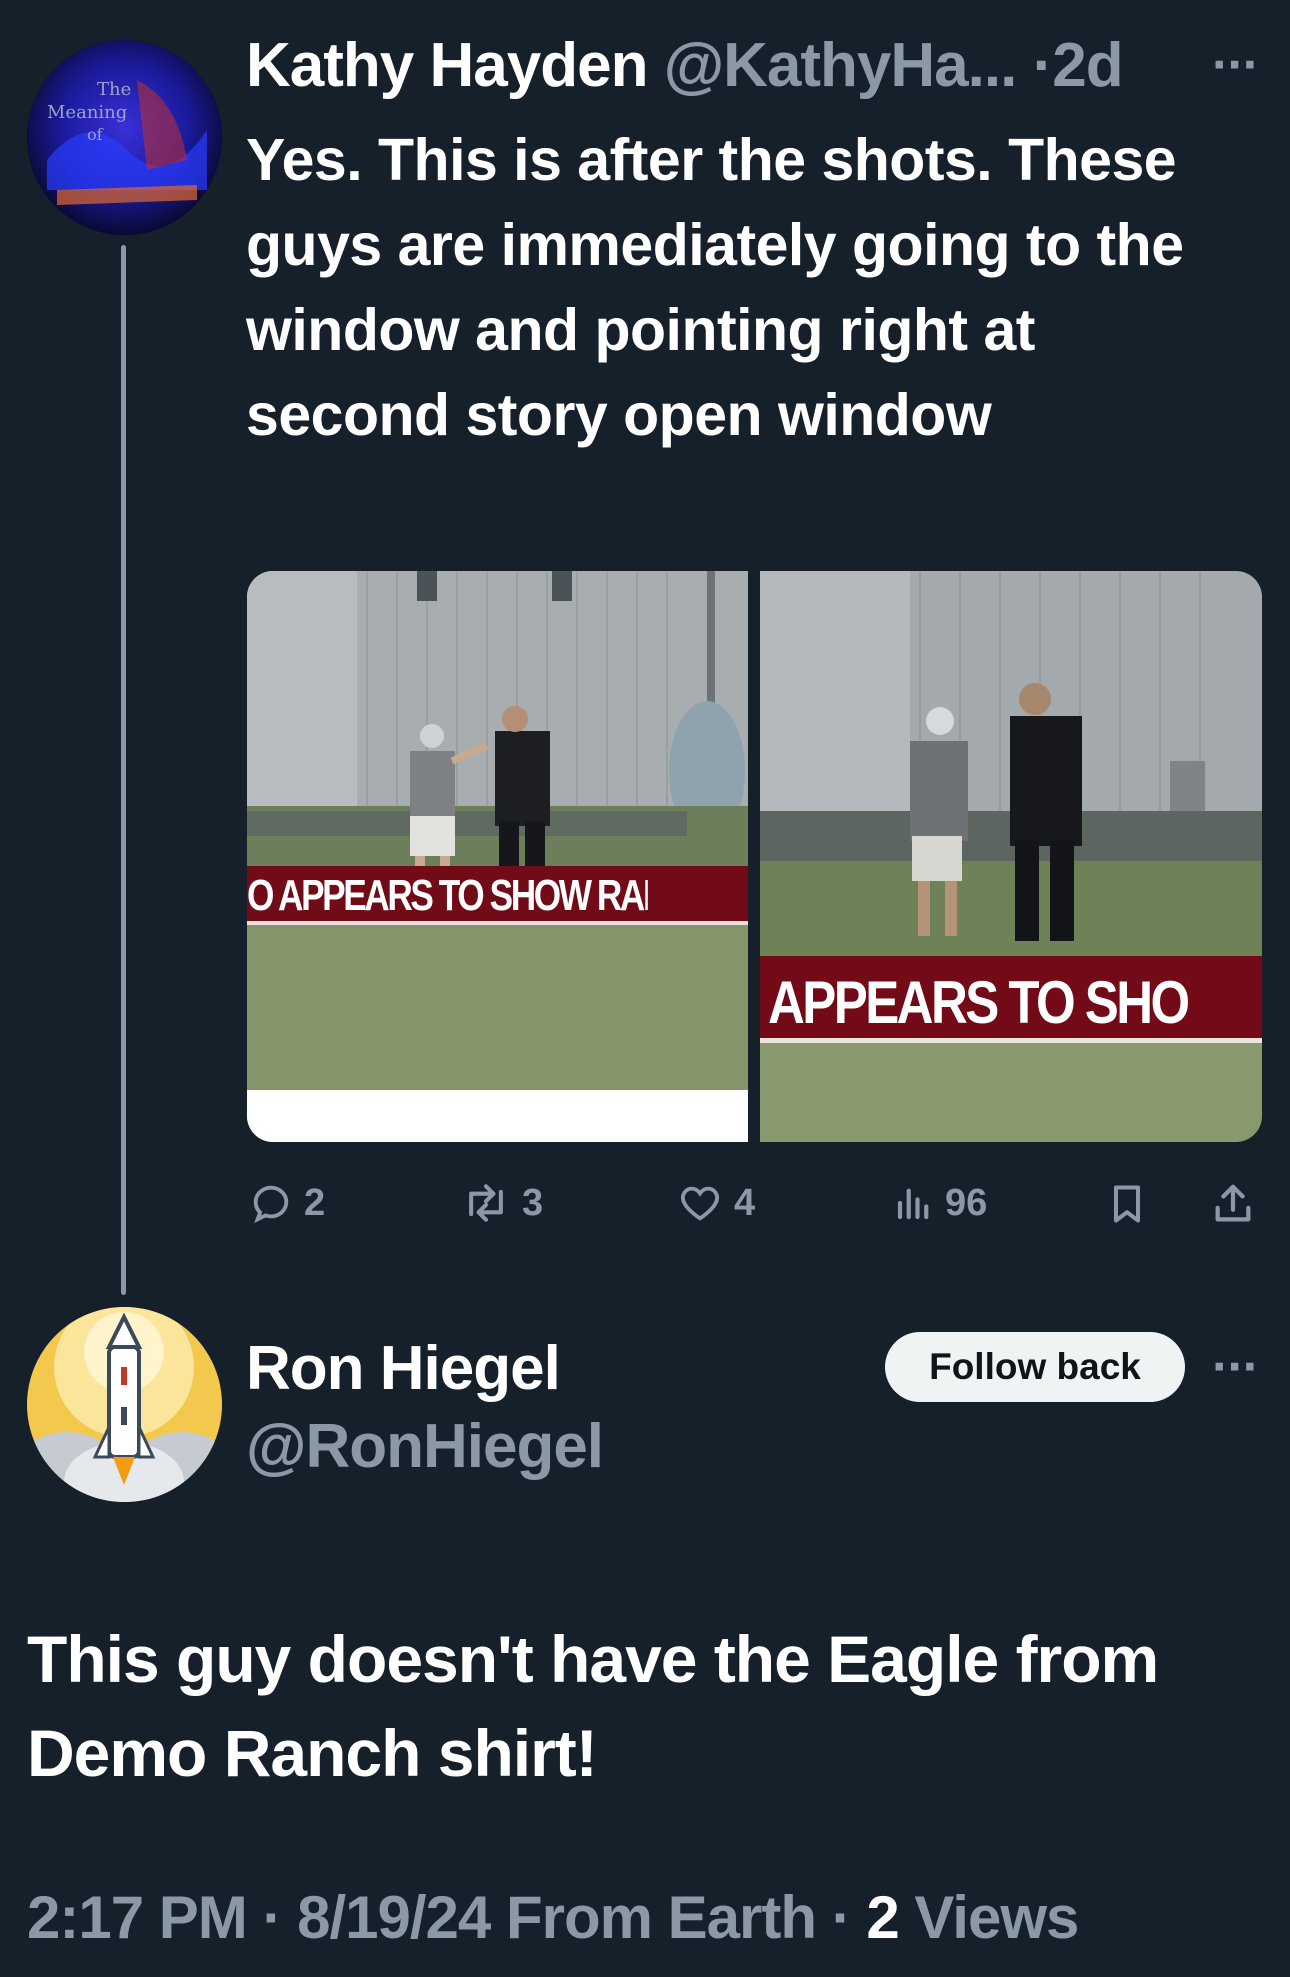  What do you see at coordinates (1011, 856) in the screenshot?
I see `media-image-right: APPEARS TO SHOW RA` at bounding box center [1011, 856].